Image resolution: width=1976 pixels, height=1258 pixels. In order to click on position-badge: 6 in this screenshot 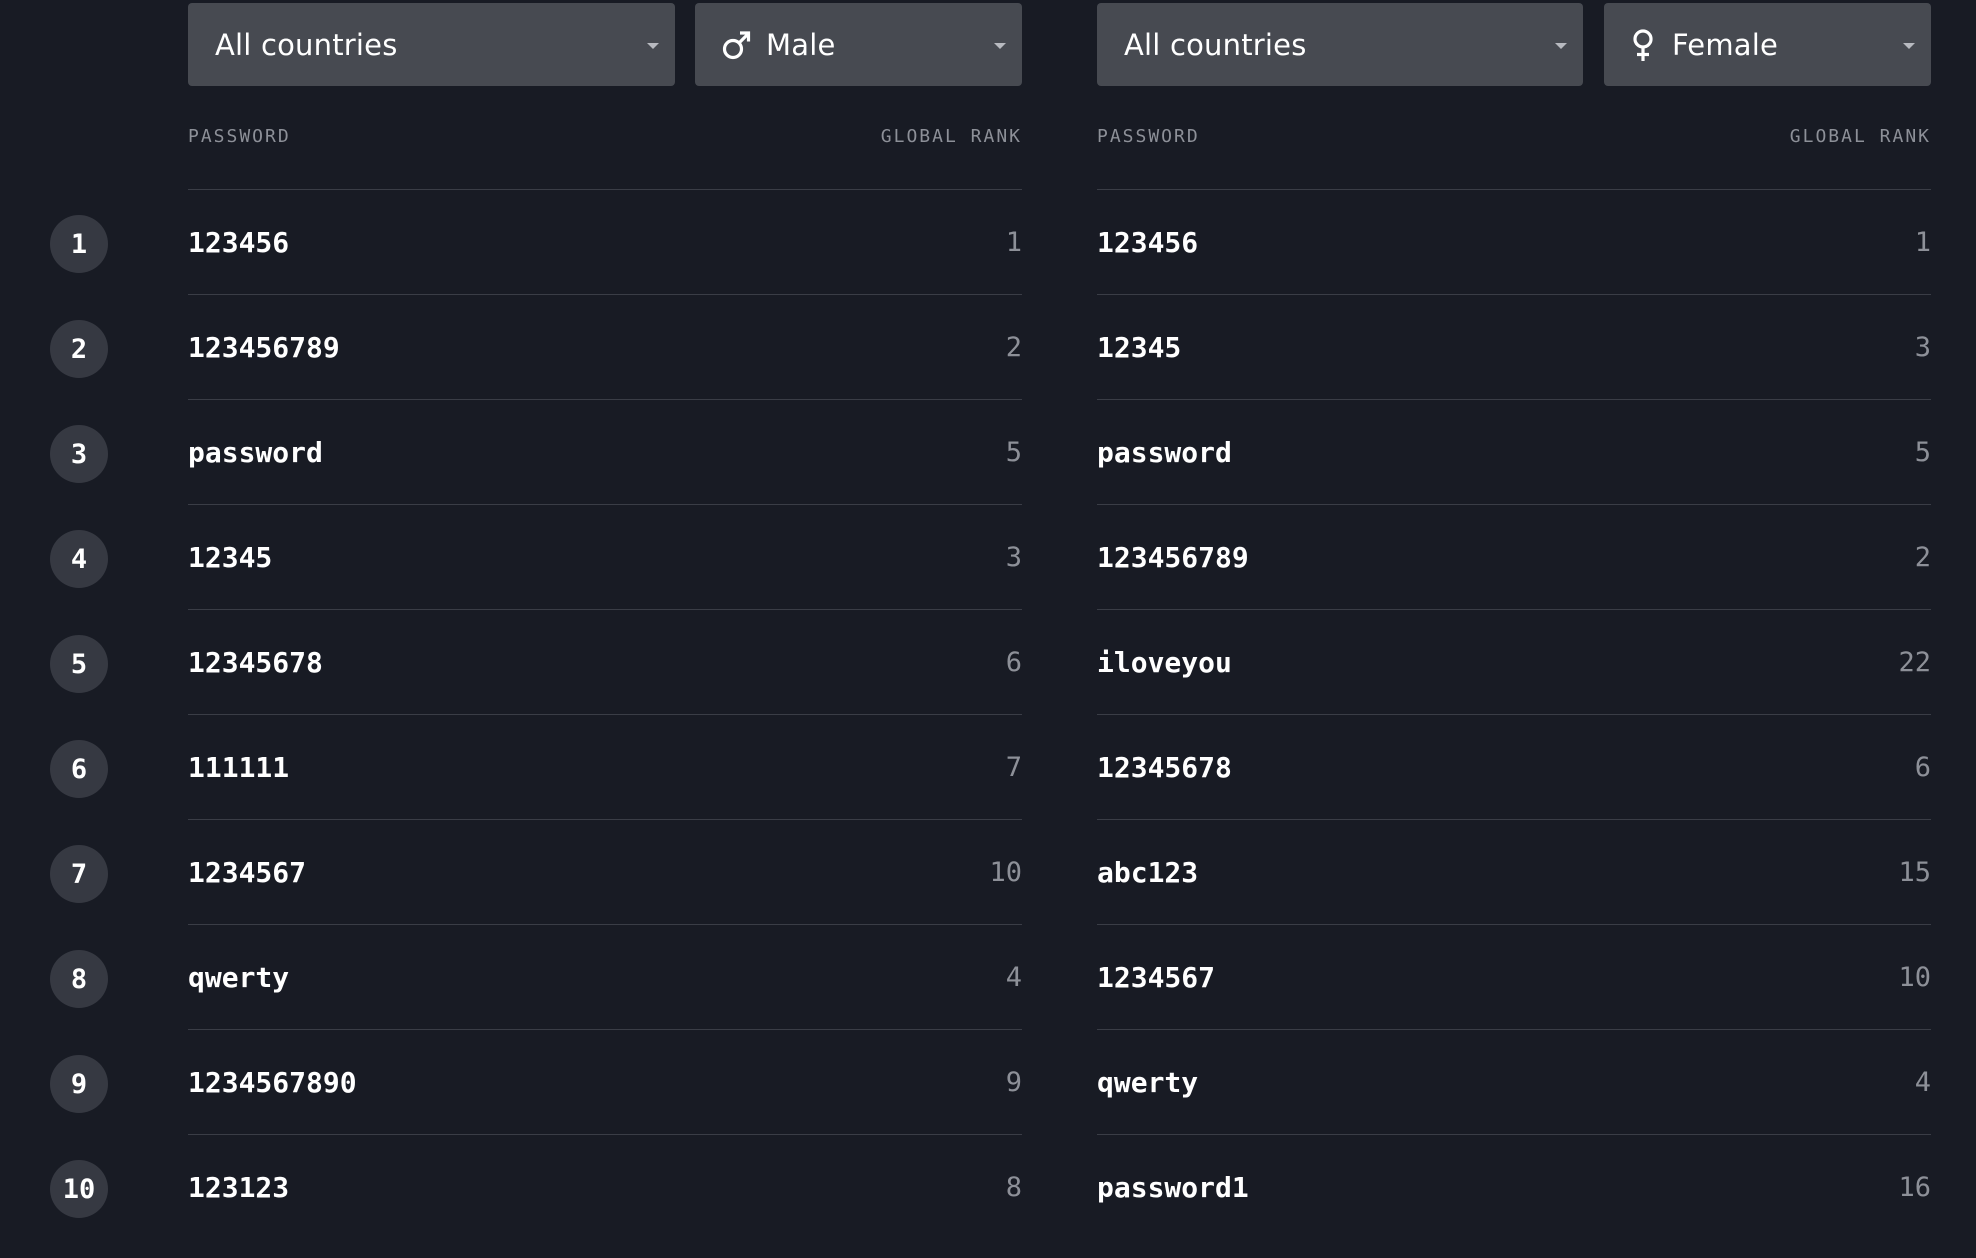, I will do `click(79, 769)`.